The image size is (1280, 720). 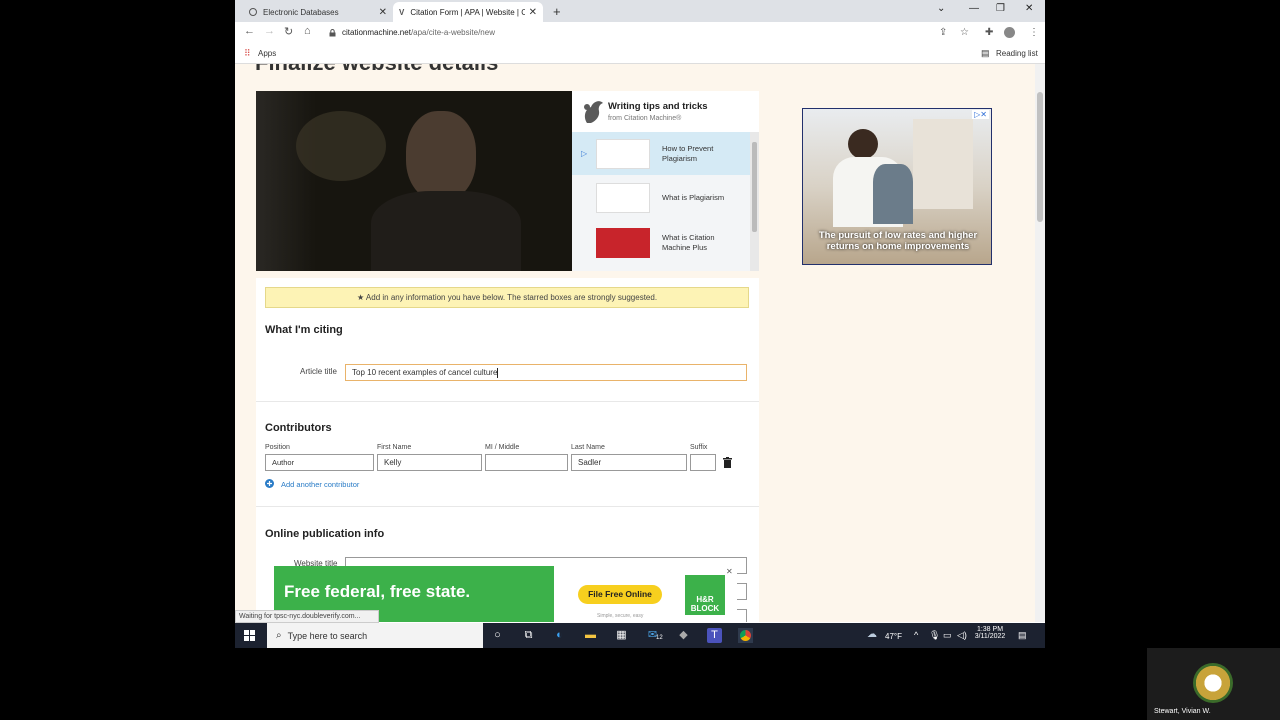 What do you see at coordinates (304, 330) in the screenshot?
I see `section-title-what-citing: What I'm citing` at bounding box center [304, 330].